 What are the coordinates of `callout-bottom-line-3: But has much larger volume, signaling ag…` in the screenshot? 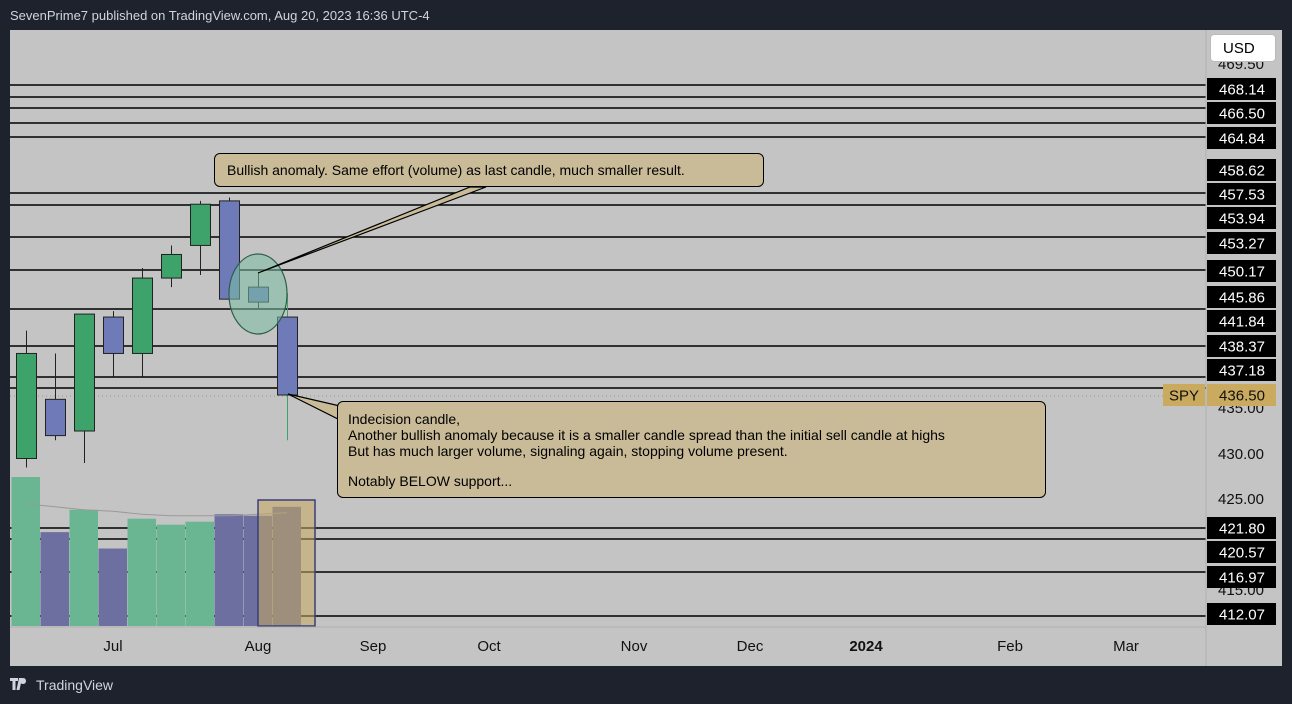 It's located at (568, 451).